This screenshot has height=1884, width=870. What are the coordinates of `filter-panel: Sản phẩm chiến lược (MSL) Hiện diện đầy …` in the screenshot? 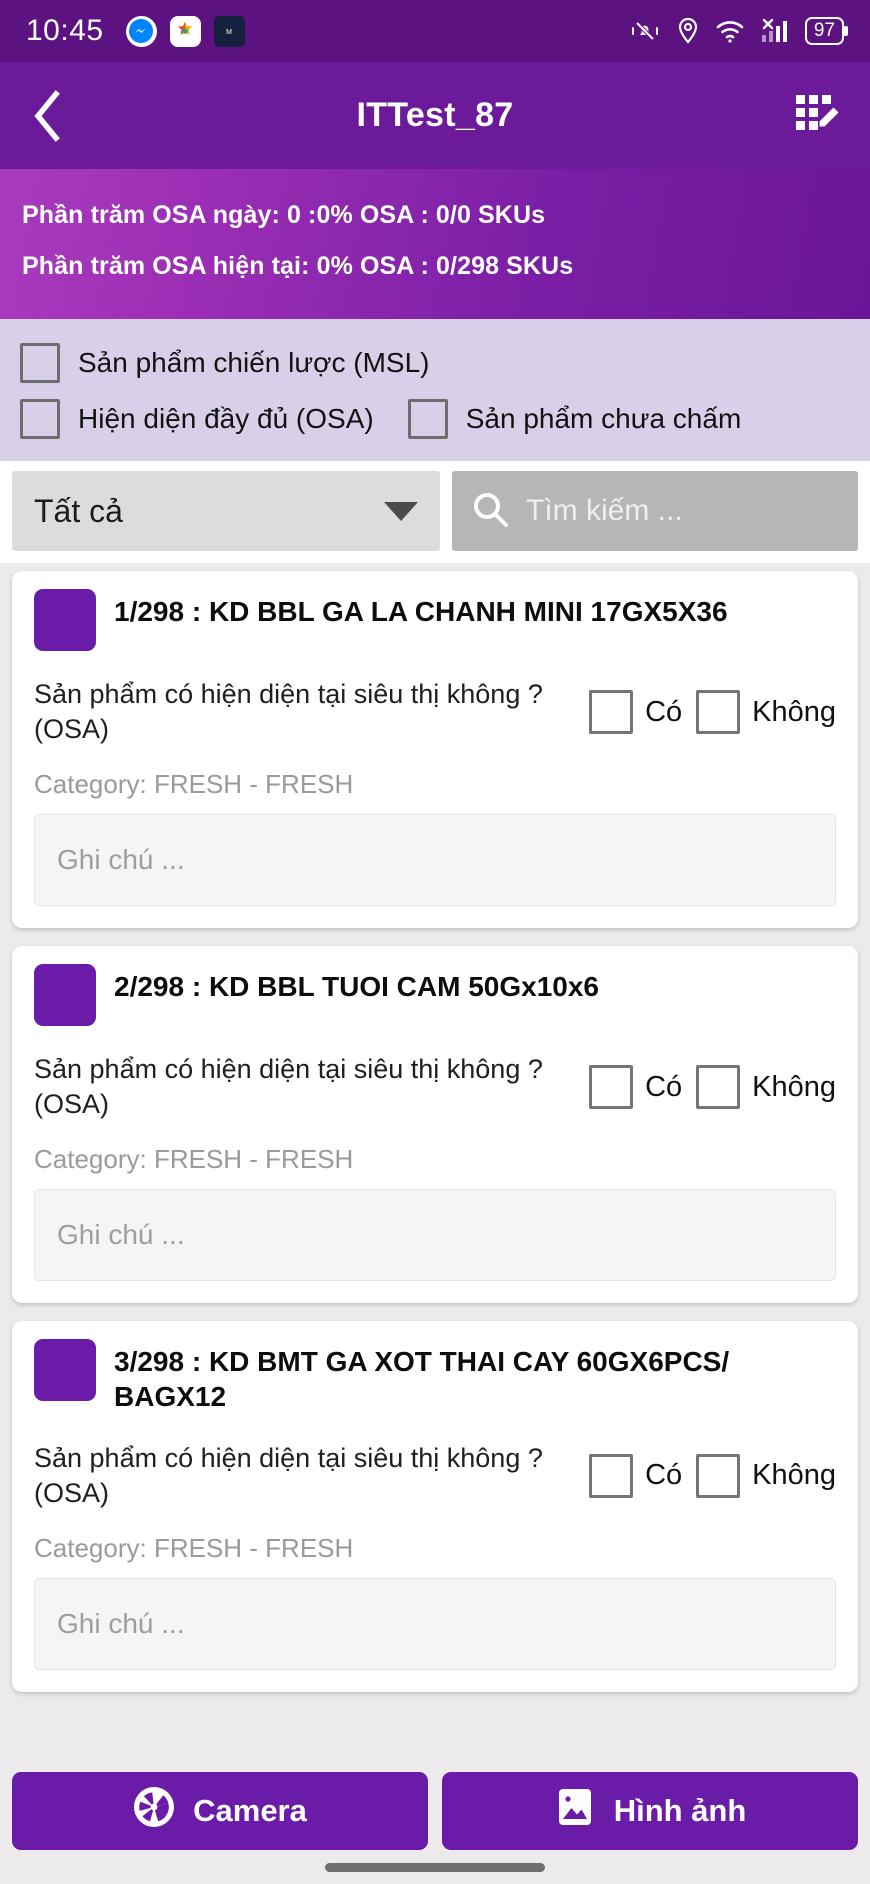 It's located at (435, 390).